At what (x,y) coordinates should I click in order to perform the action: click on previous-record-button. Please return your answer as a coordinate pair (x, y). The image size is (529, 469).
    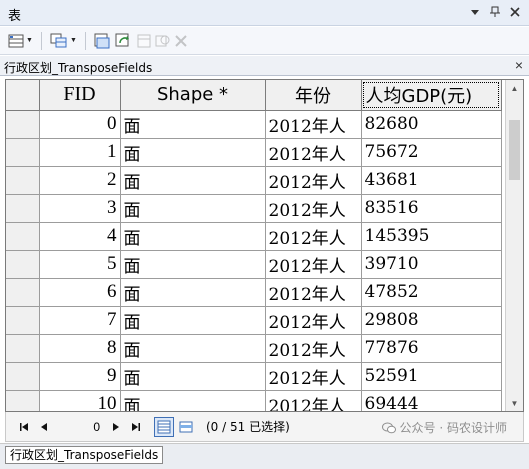
    Looking at the image, I should click on (44, 427).